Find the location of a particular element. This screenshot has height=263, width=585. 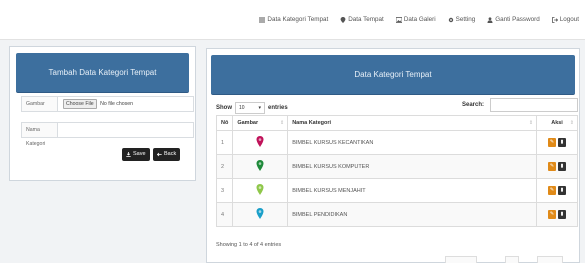

entries-value: 10 is located at coordinates (242, 108).